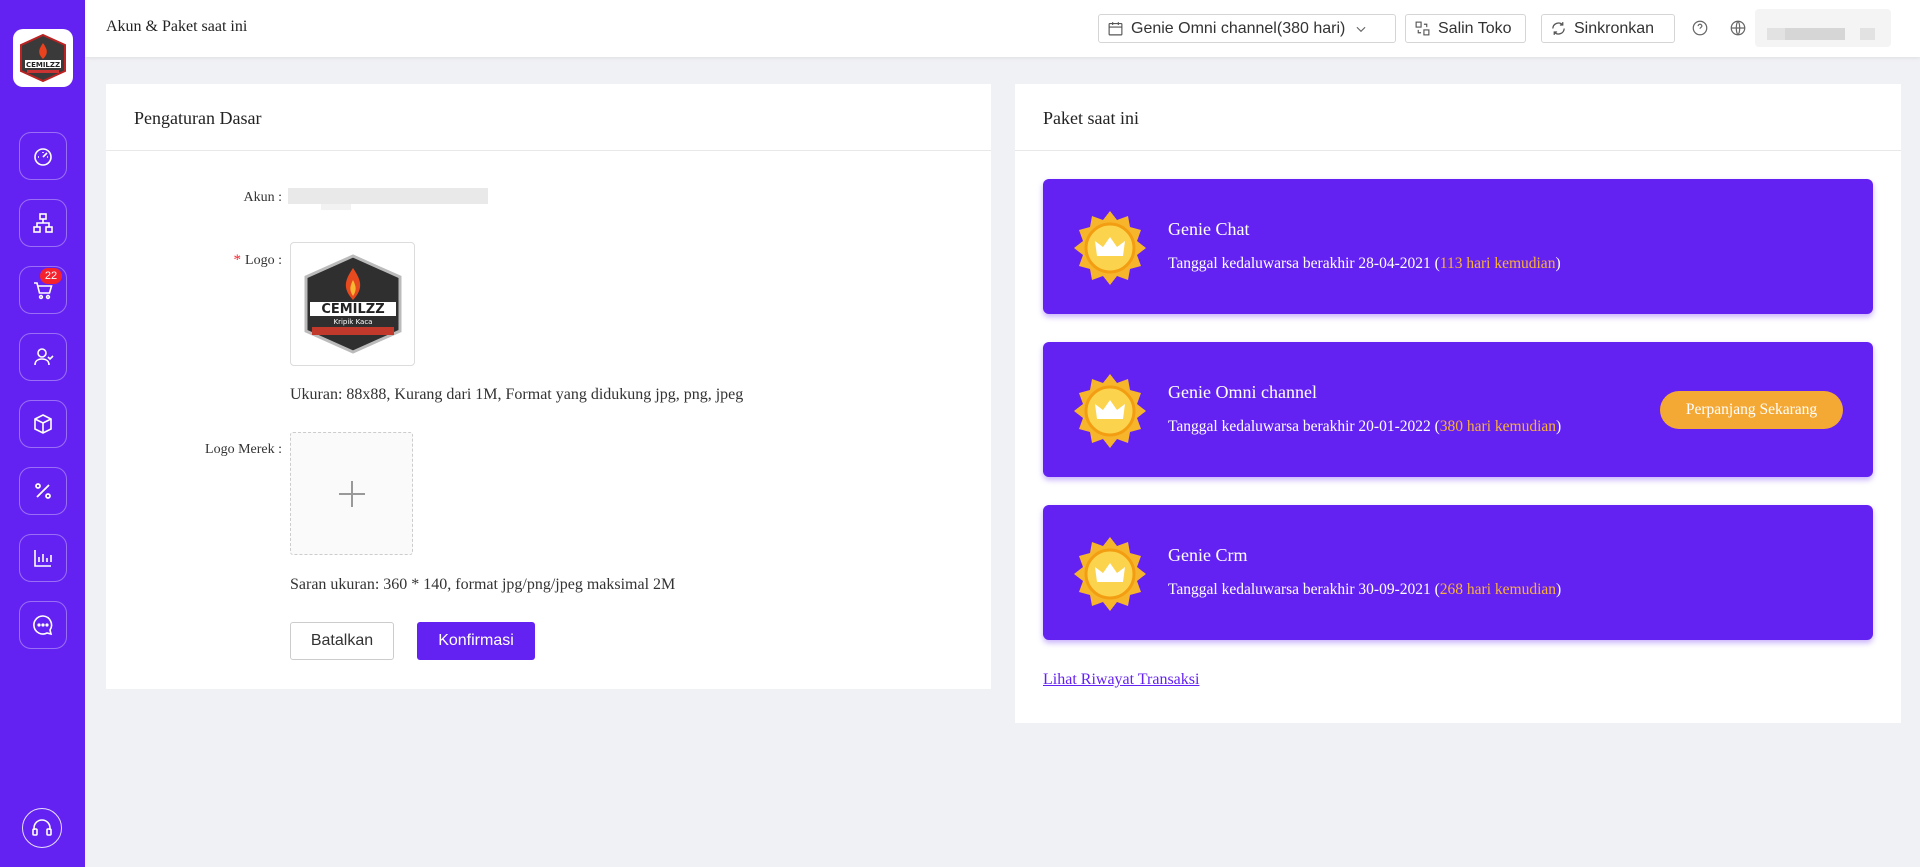 This screenshot has height=867, width=1920. I want to click on cancel-button: Batalkan, so click(342, 641).